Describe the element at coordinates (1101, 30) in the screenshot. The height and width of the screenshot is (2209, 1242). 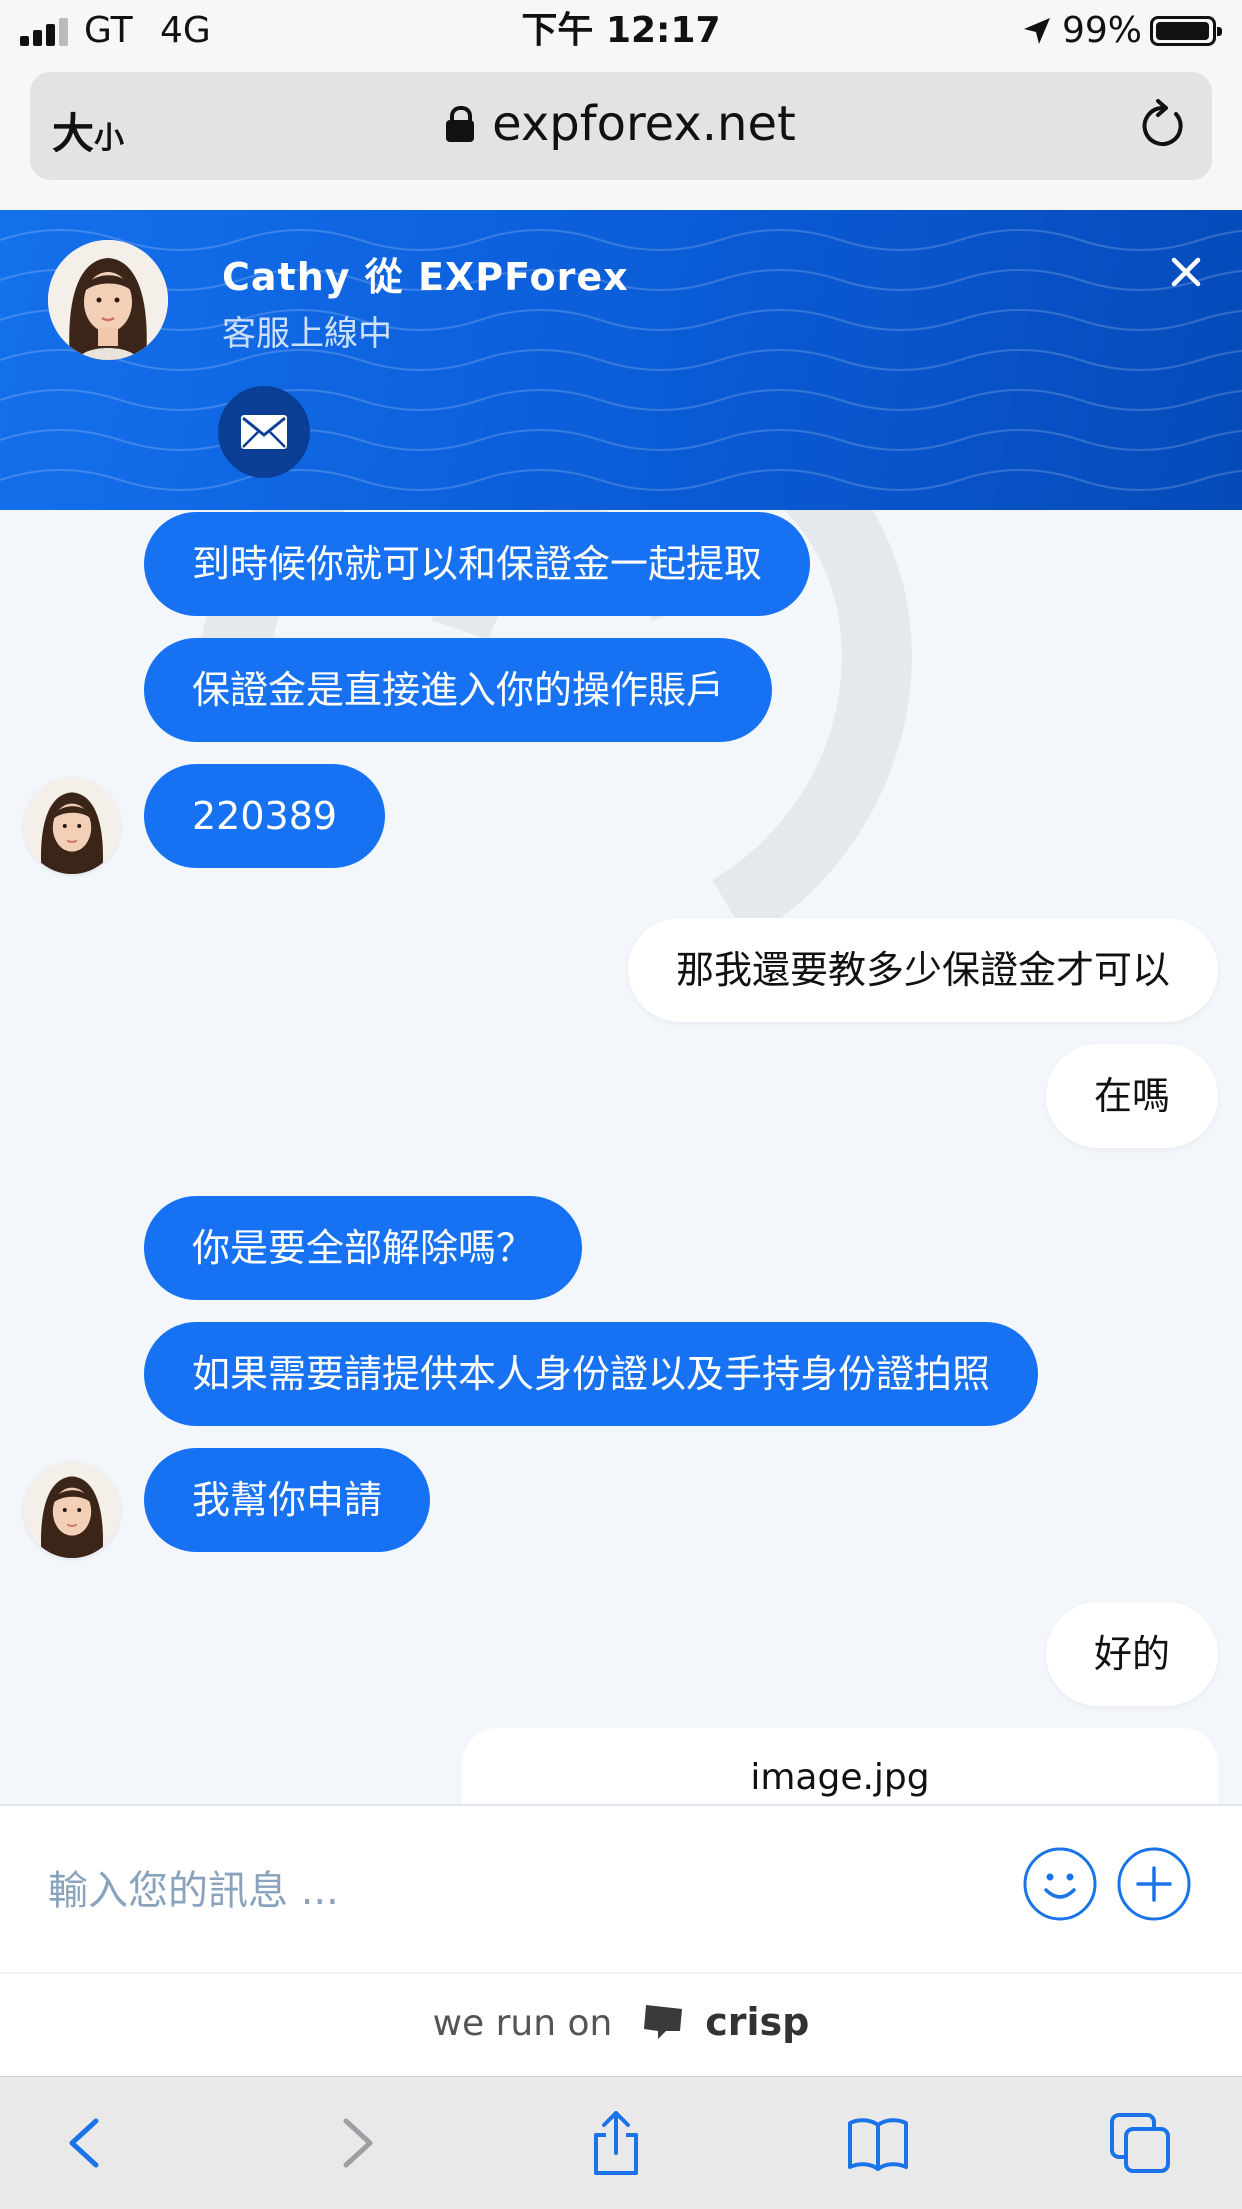
I see `battery-percent: 99%` at that location.